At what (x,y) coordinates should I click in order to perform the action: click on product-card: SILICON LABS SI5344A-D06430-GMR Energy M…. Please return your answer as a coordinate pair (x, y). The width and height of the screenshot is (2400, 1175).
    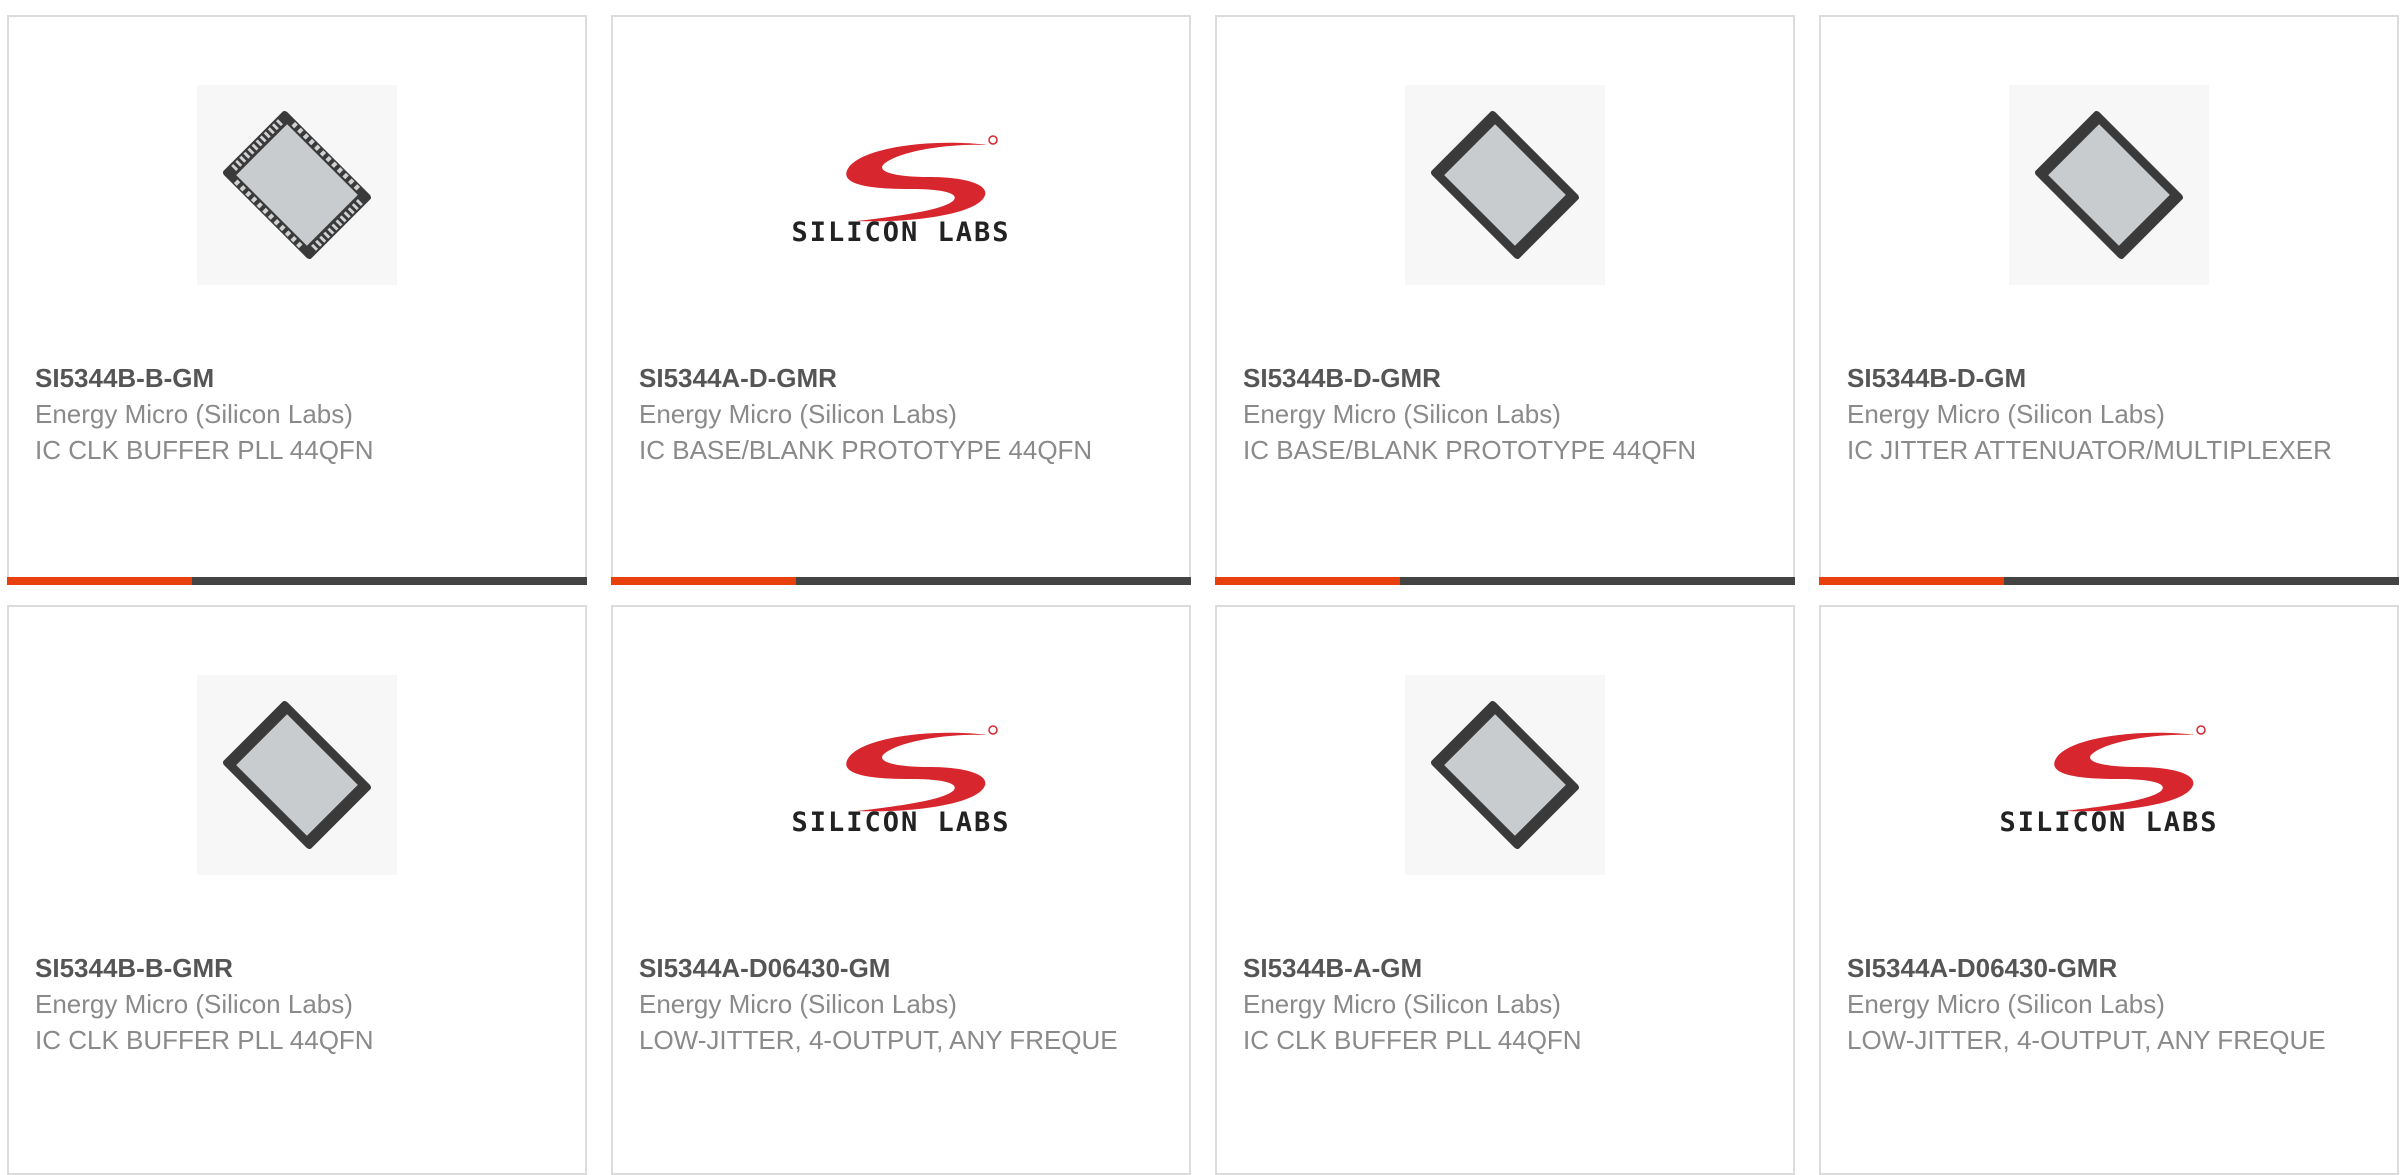
    Looking at the image, I should click on (2109, 890).